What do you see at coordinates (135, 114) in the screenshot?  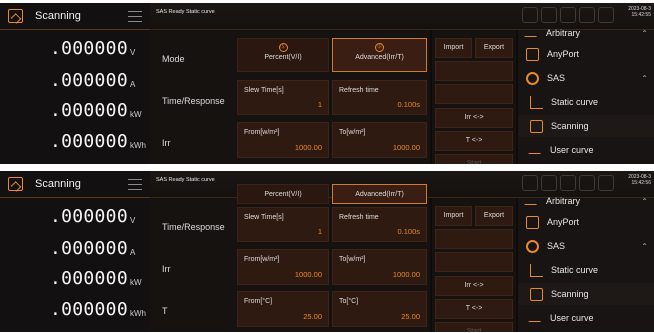 I see `meter-unit: kW` at bounding box center [135, 114].